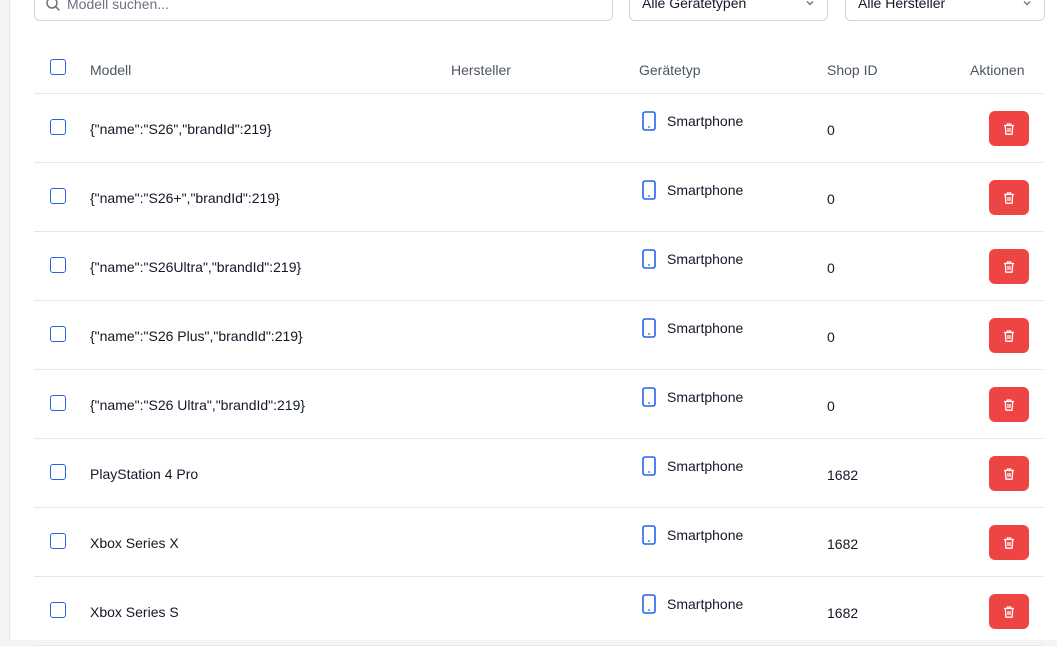  What do you see at coordinates (134, 612) in the screenshot?
I see `model-name: Xbox Series S` at bounding box center [134, 612].